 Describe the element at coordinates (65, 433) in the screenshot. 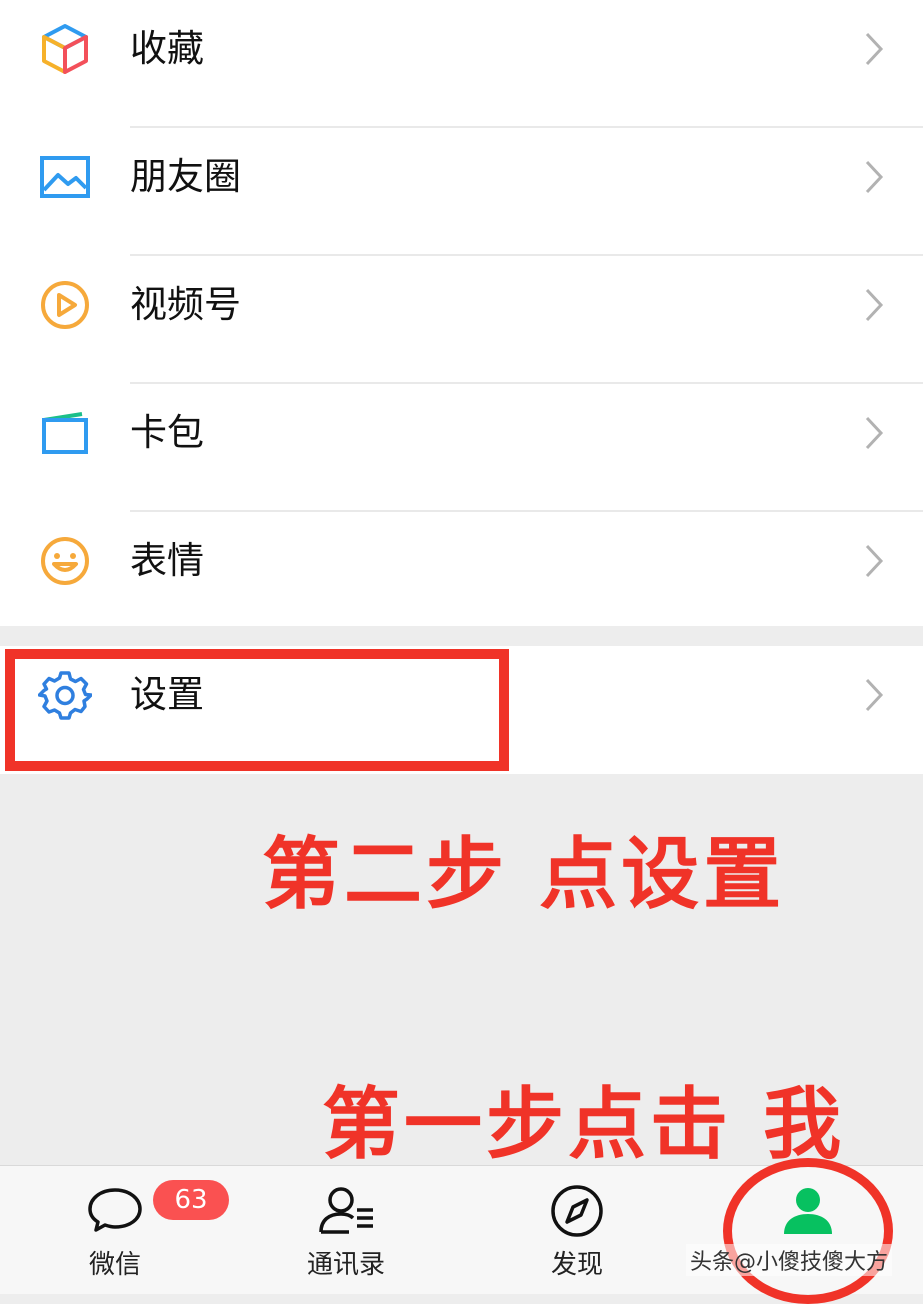

I see `card-wallet-icon` at that location.